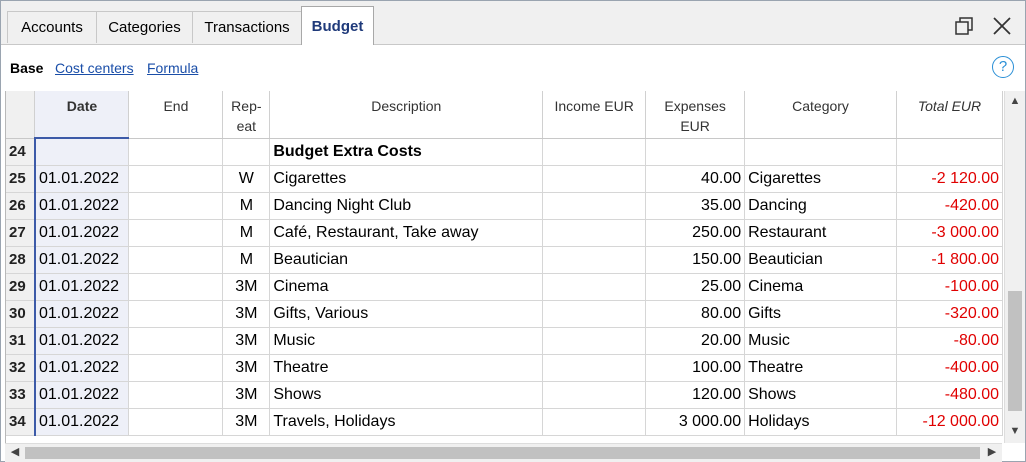  What do you see at coordinates (246, 115) in the screenshot?
I see `column-header-repeat: Rep-eat` at bounding box center [246, 115].